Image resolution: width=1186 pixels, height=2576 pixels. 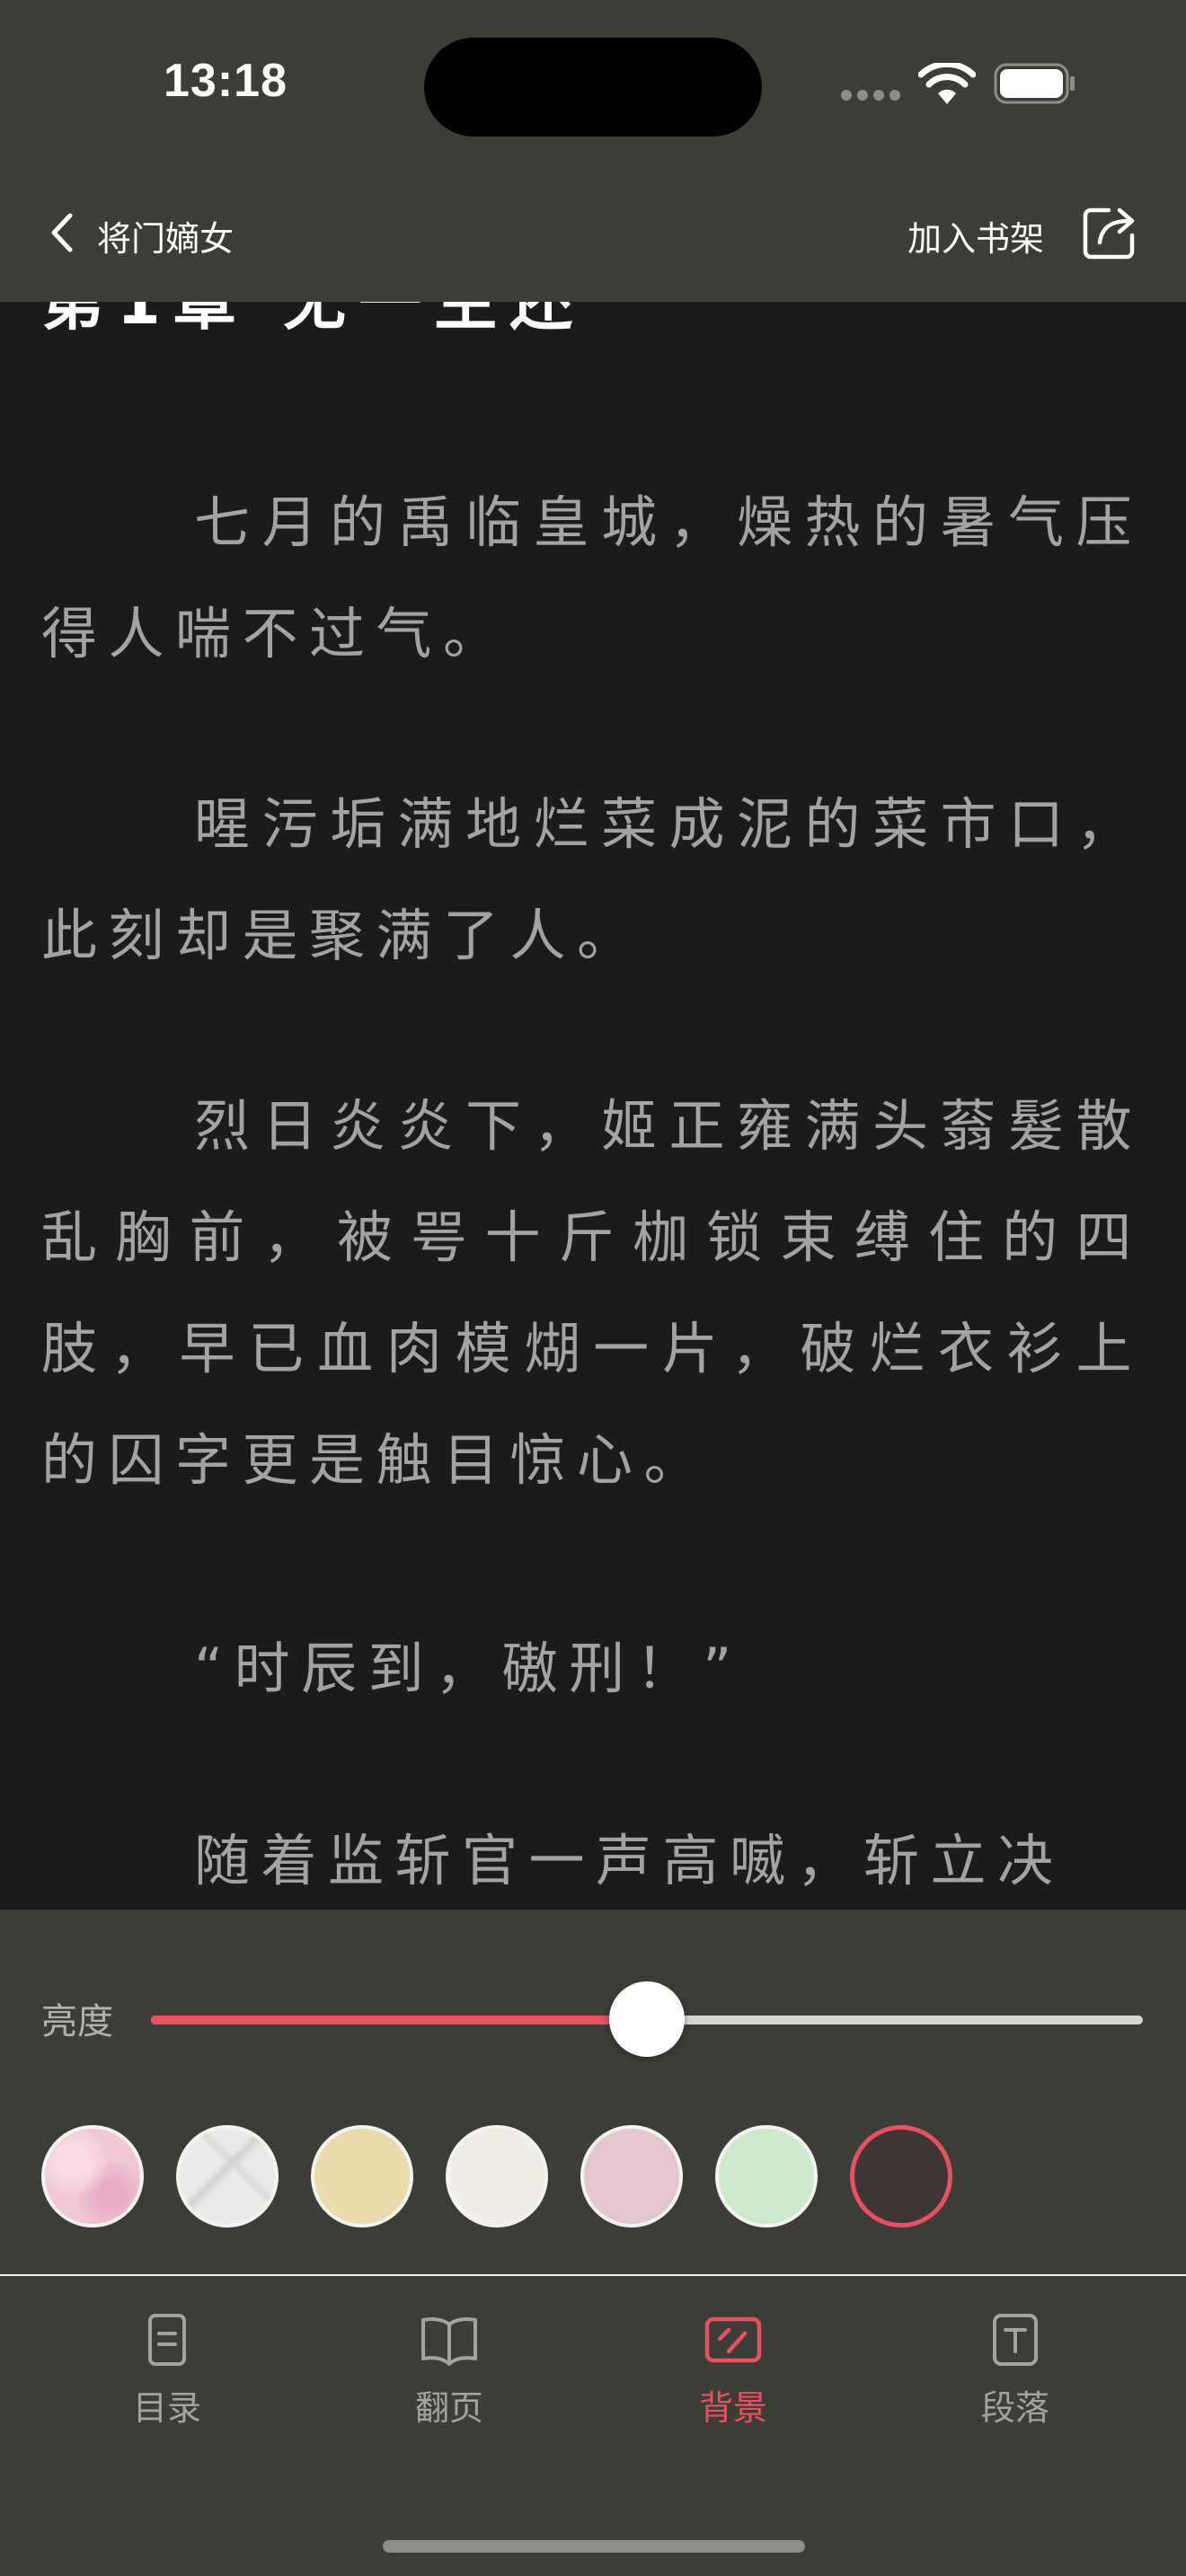 What do you see at coordinates (1110, 231) in the screenshot?
I see `share-icon` at bounding box center [1110, 231].